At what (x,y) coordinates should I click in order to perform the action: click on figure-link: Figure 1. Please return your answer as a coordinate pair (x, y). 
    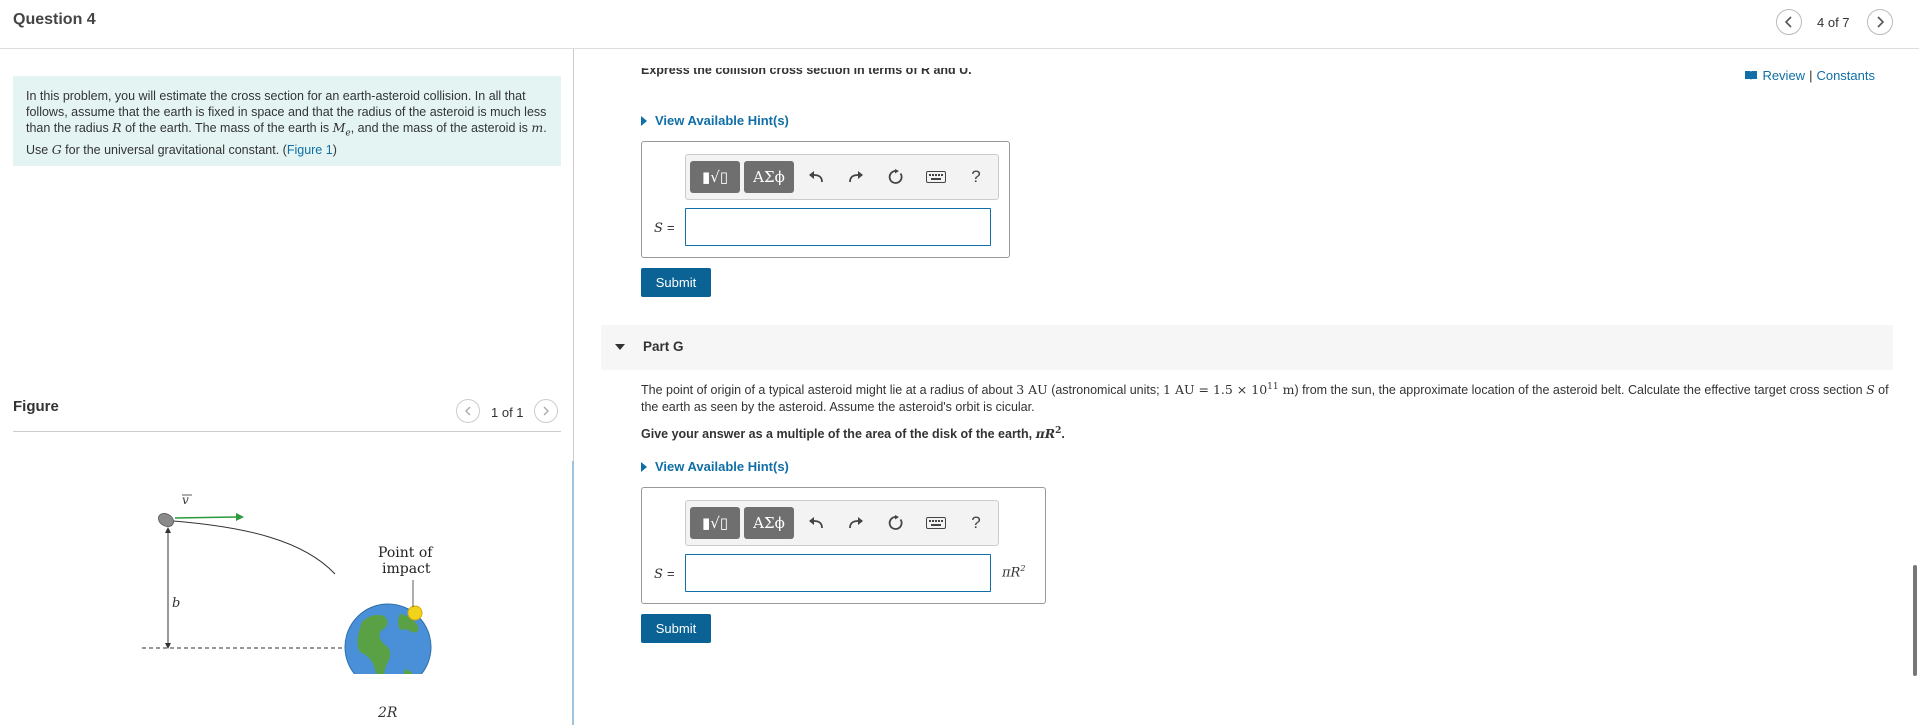
    Looking at the image, I should click on (310, 150).